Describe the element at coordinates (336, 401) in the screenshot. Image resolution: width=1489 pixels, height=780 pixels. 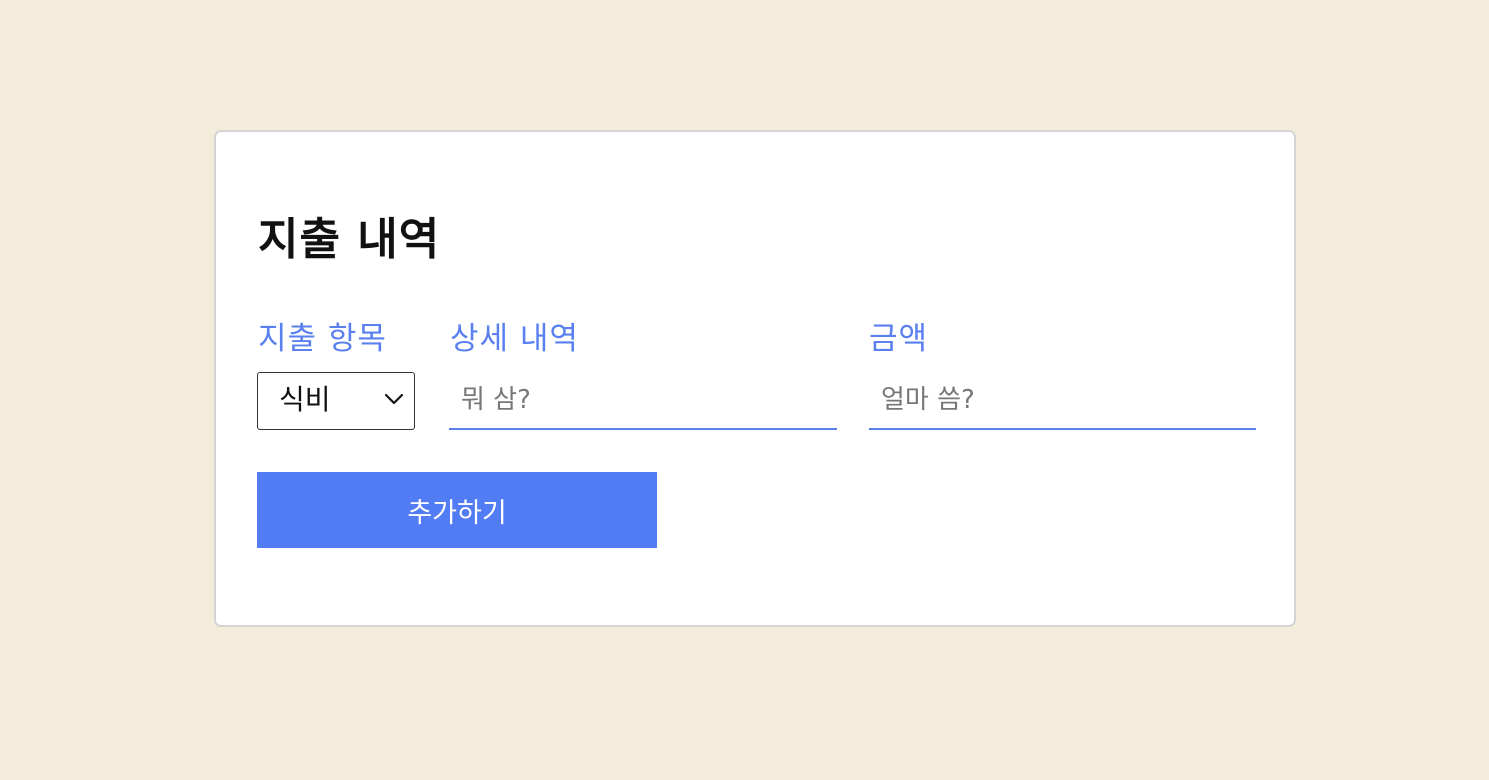
I see `category-select: 식비` at that location.